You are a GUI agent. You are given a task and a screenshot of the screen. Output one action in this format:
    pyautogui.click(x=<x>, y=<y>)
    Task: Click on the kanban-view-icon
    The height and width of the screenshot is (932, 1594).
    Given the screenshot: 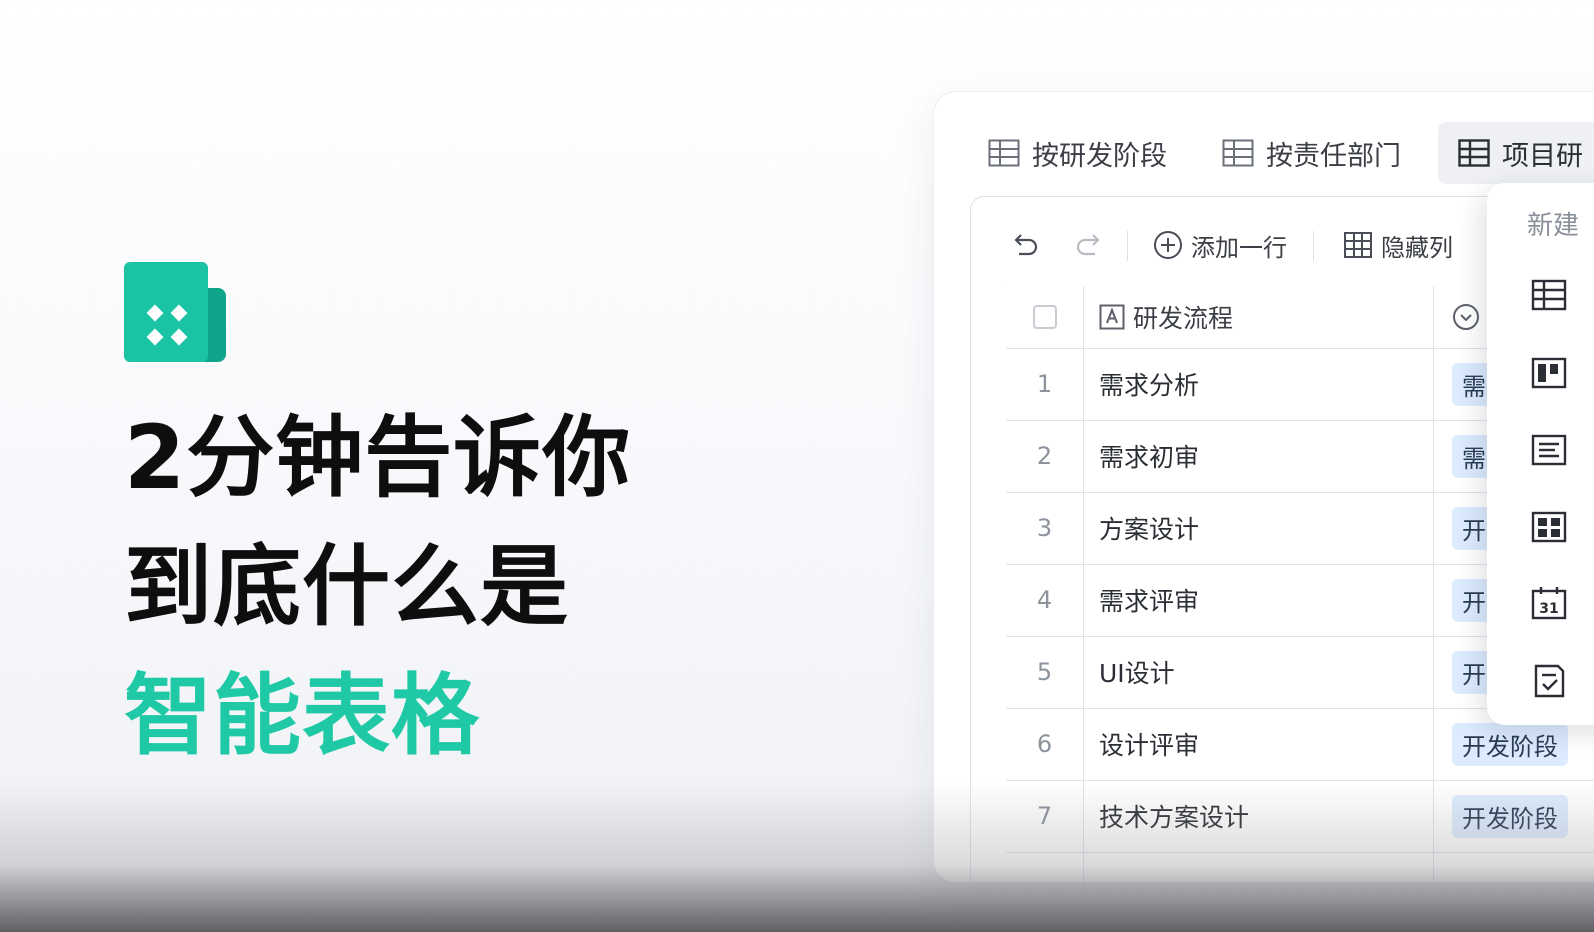 What is the action you would take?
    pyautogui.click(x=1549, y=373)
    